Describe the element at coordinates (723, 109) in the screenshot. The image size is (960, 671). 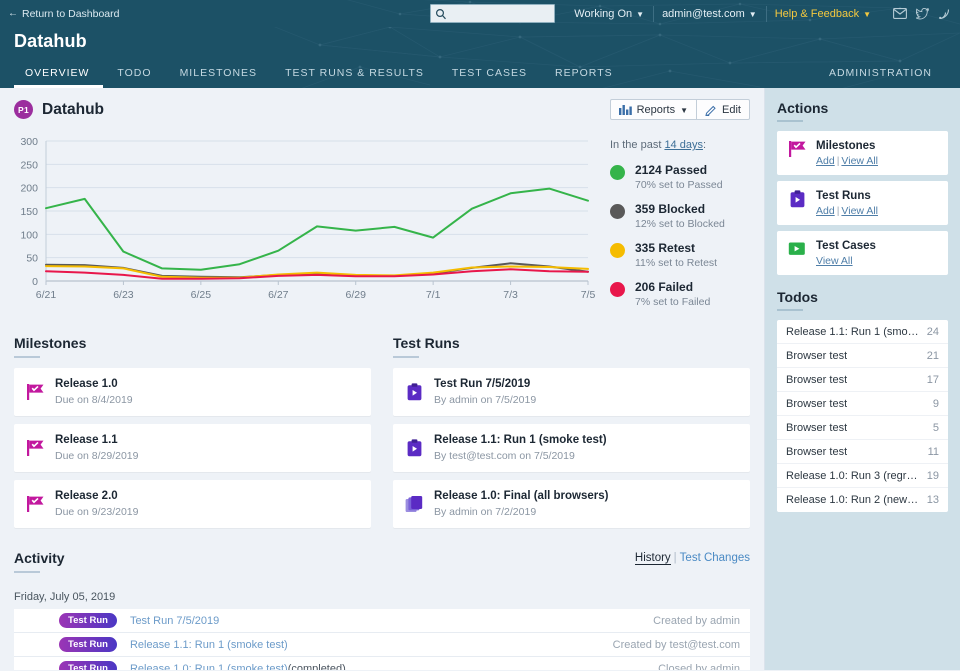
I see `edit-button: Edit` at that location.